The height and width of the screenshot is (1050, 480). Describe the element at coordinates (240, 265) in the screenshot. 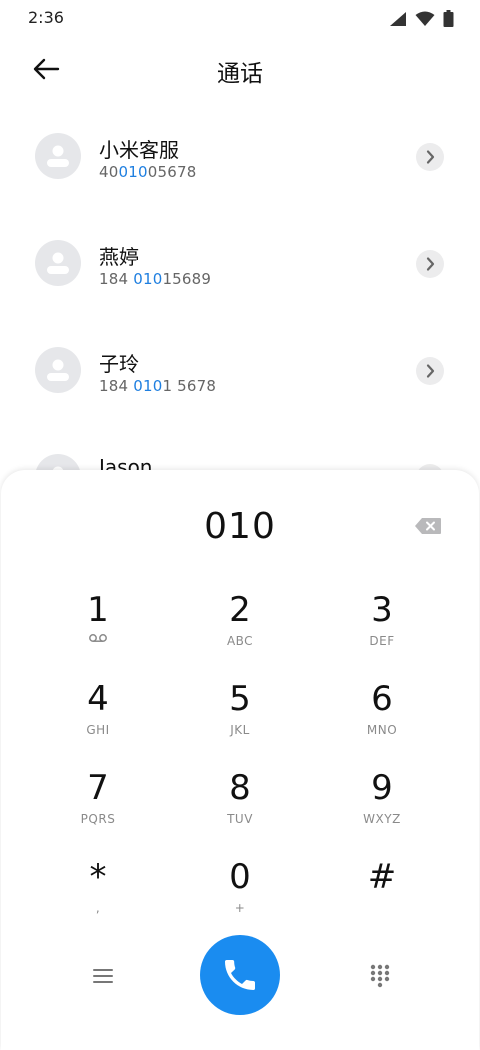

I see `contact-row: 燕婷 184 01015689` at that location.